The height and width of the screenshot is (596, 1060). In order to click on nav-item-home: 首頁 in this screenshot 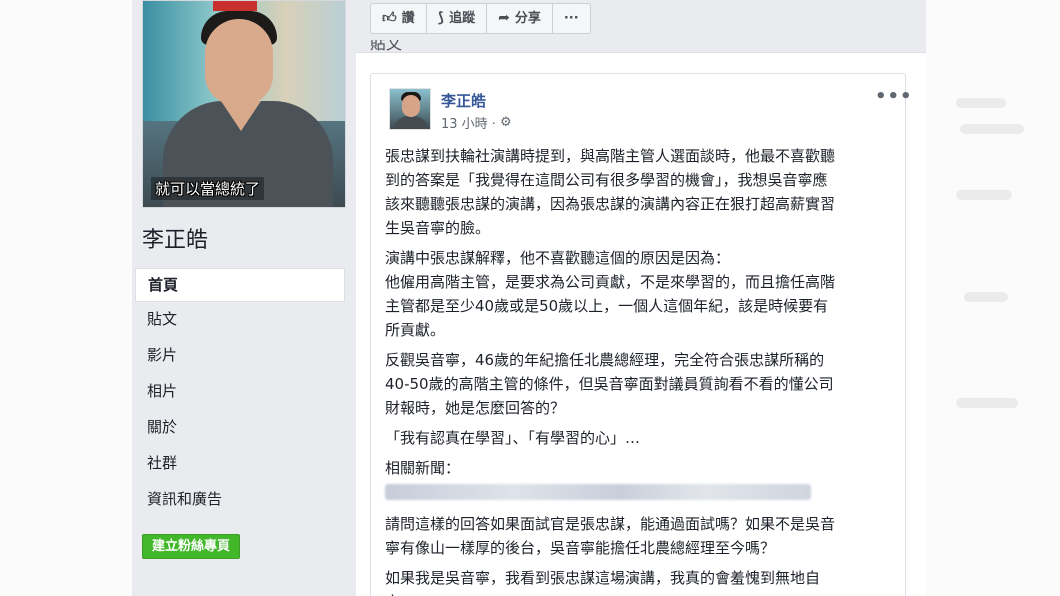, I will do `click(240, 285)`.